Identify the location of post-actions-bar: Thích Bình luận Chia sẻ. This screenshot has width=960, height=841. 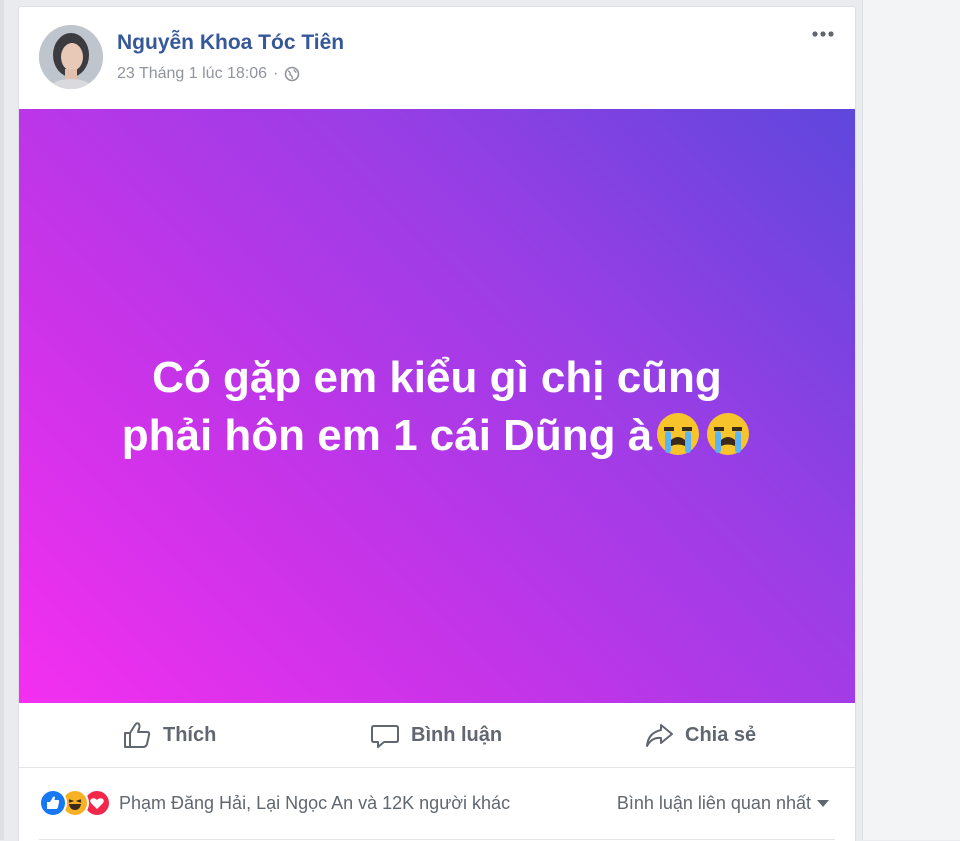
(437, 735).